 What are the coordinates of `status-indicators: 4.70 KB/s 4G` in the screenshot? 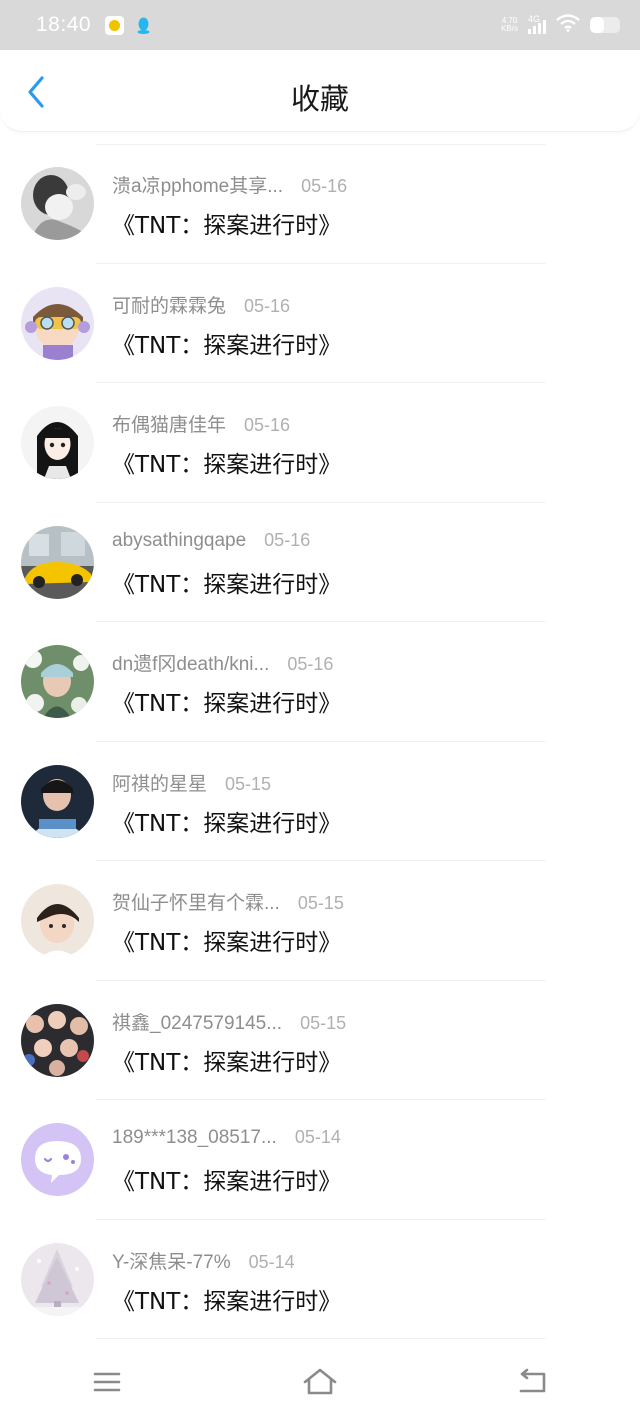 It's located at (560, 25).